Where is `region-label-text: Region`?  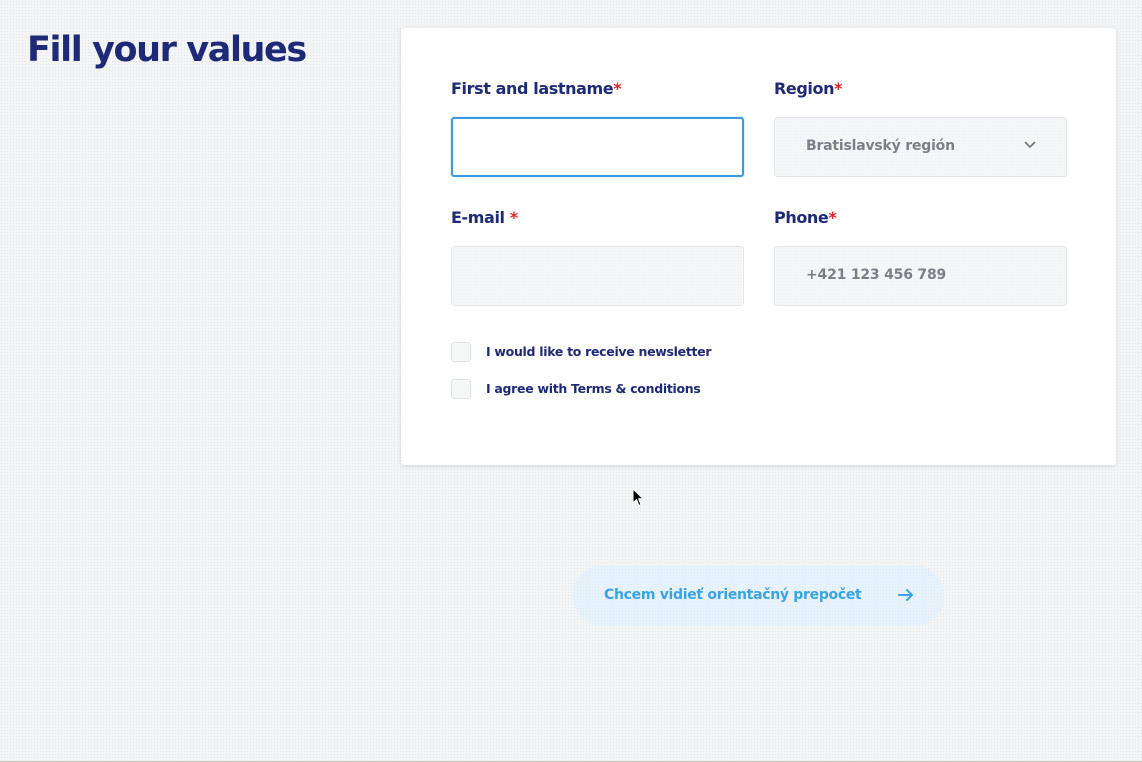
region-label-text: Region is located at coordinates (804, 88).